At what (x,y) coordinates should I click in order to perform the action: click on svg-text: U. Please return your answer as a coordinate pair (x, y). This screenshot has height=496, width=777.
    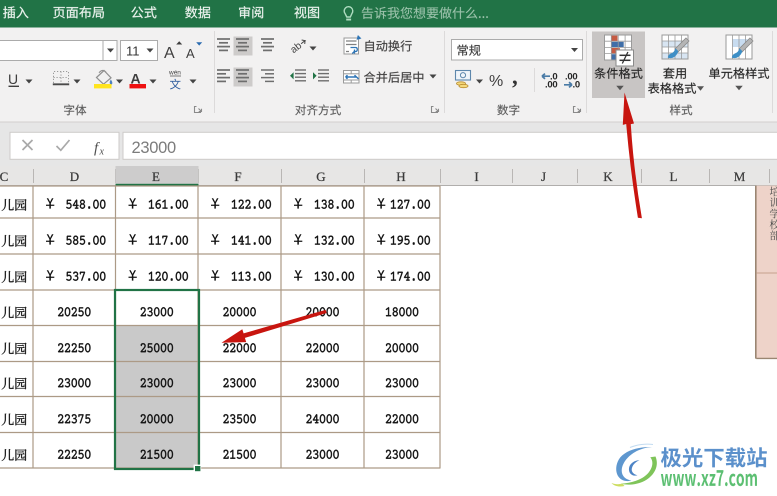
    Looking at the image, I should click on (13, 79).